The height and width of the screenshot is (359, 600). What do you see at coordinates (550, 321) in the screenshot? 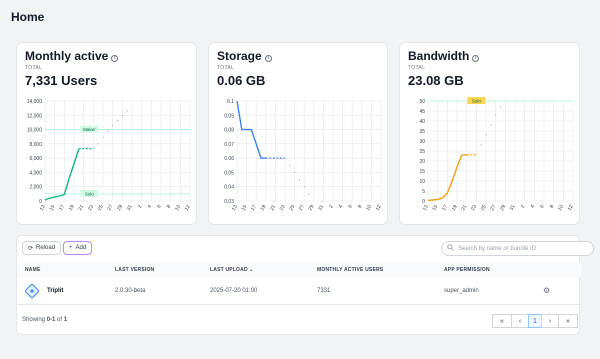
I see `next-page-button: ›` at bounding box center [550, 321].